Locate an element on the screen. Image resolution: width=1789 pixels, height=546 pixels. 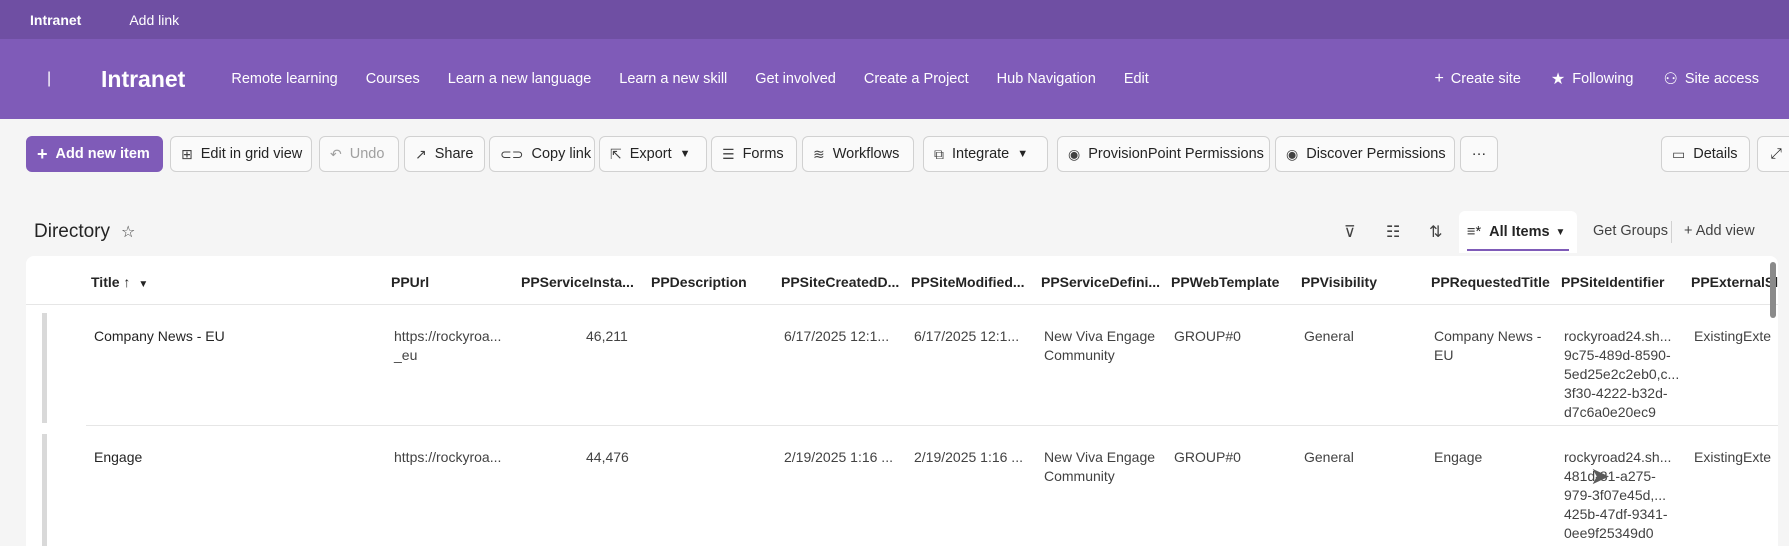
copy-link-button: ⊂⊃ Copy link is located at coordinates (542, 154).